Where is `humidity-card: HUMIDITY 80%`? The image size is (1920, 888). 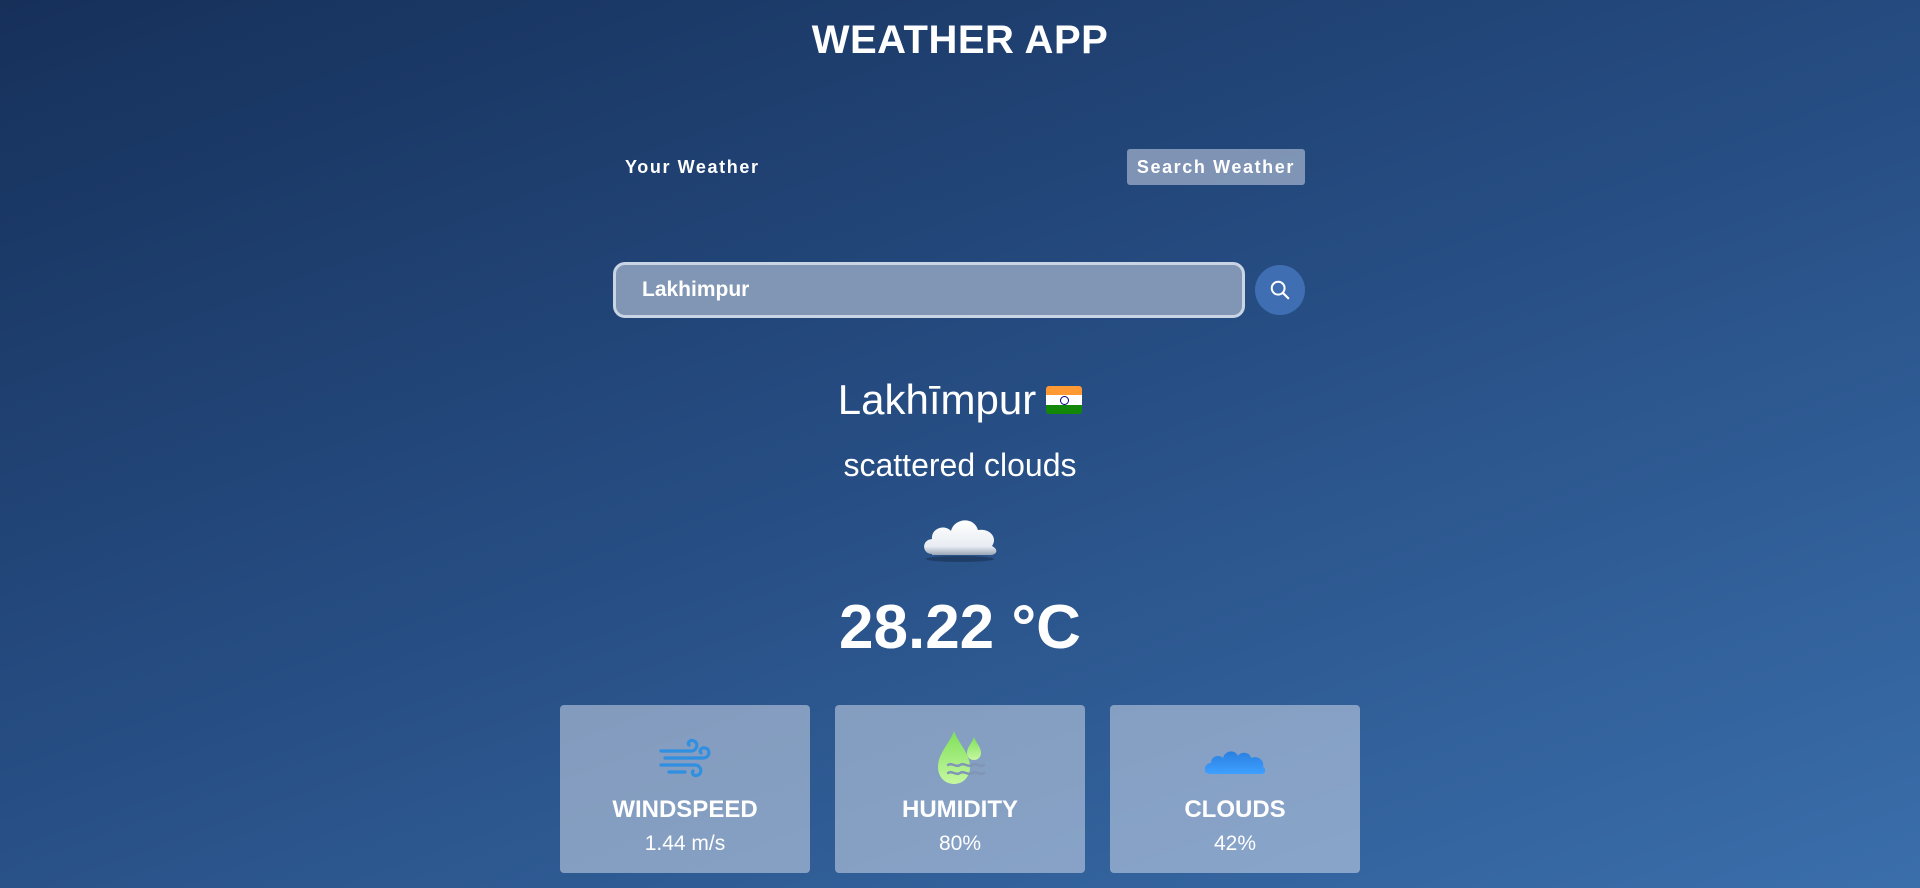 humidity-card: HUMIDITY 80% is located at coordinates (960, 789).